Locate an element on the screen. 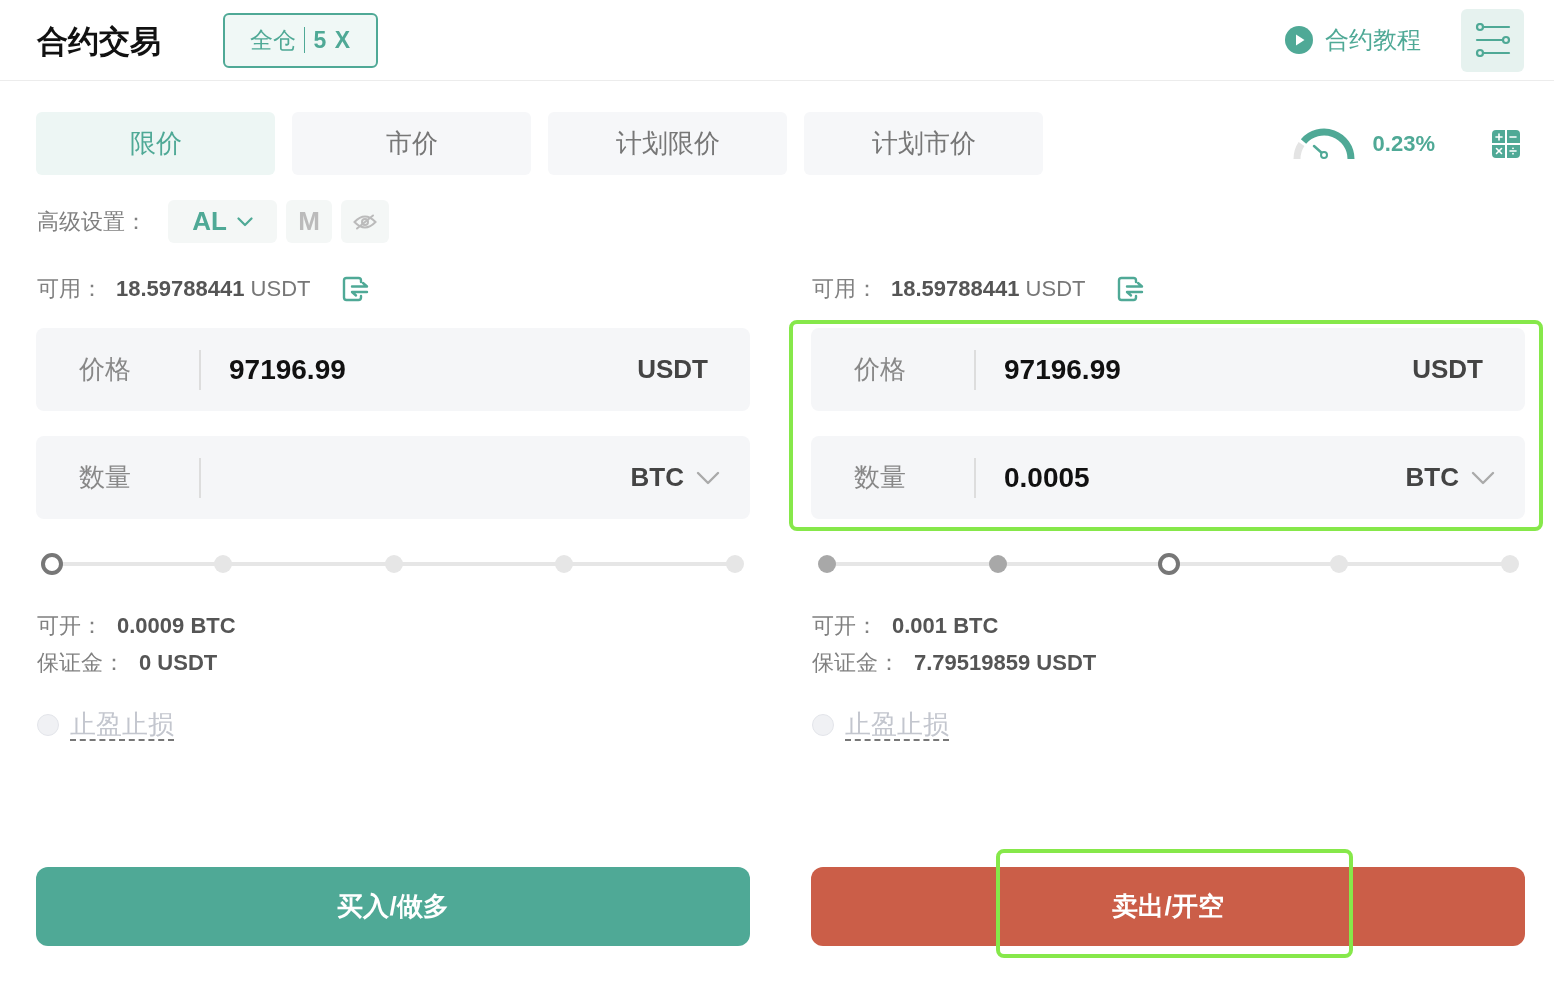 The image size is (1554, 982). mode-dropdown: AL is located at coordinates (222, 221).